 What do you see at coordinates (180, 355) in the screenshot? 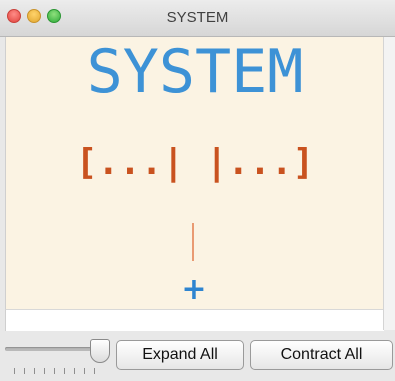
I see `expand-all-button: Expand All` at bounding box center [180, 355].